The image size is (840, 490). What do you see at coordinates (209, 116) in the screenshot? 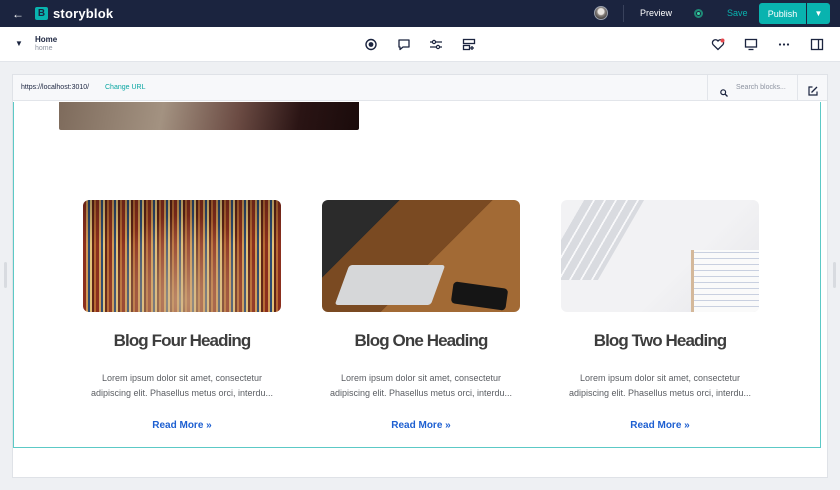
I see `hero-image` at bounding box center [209, 116].